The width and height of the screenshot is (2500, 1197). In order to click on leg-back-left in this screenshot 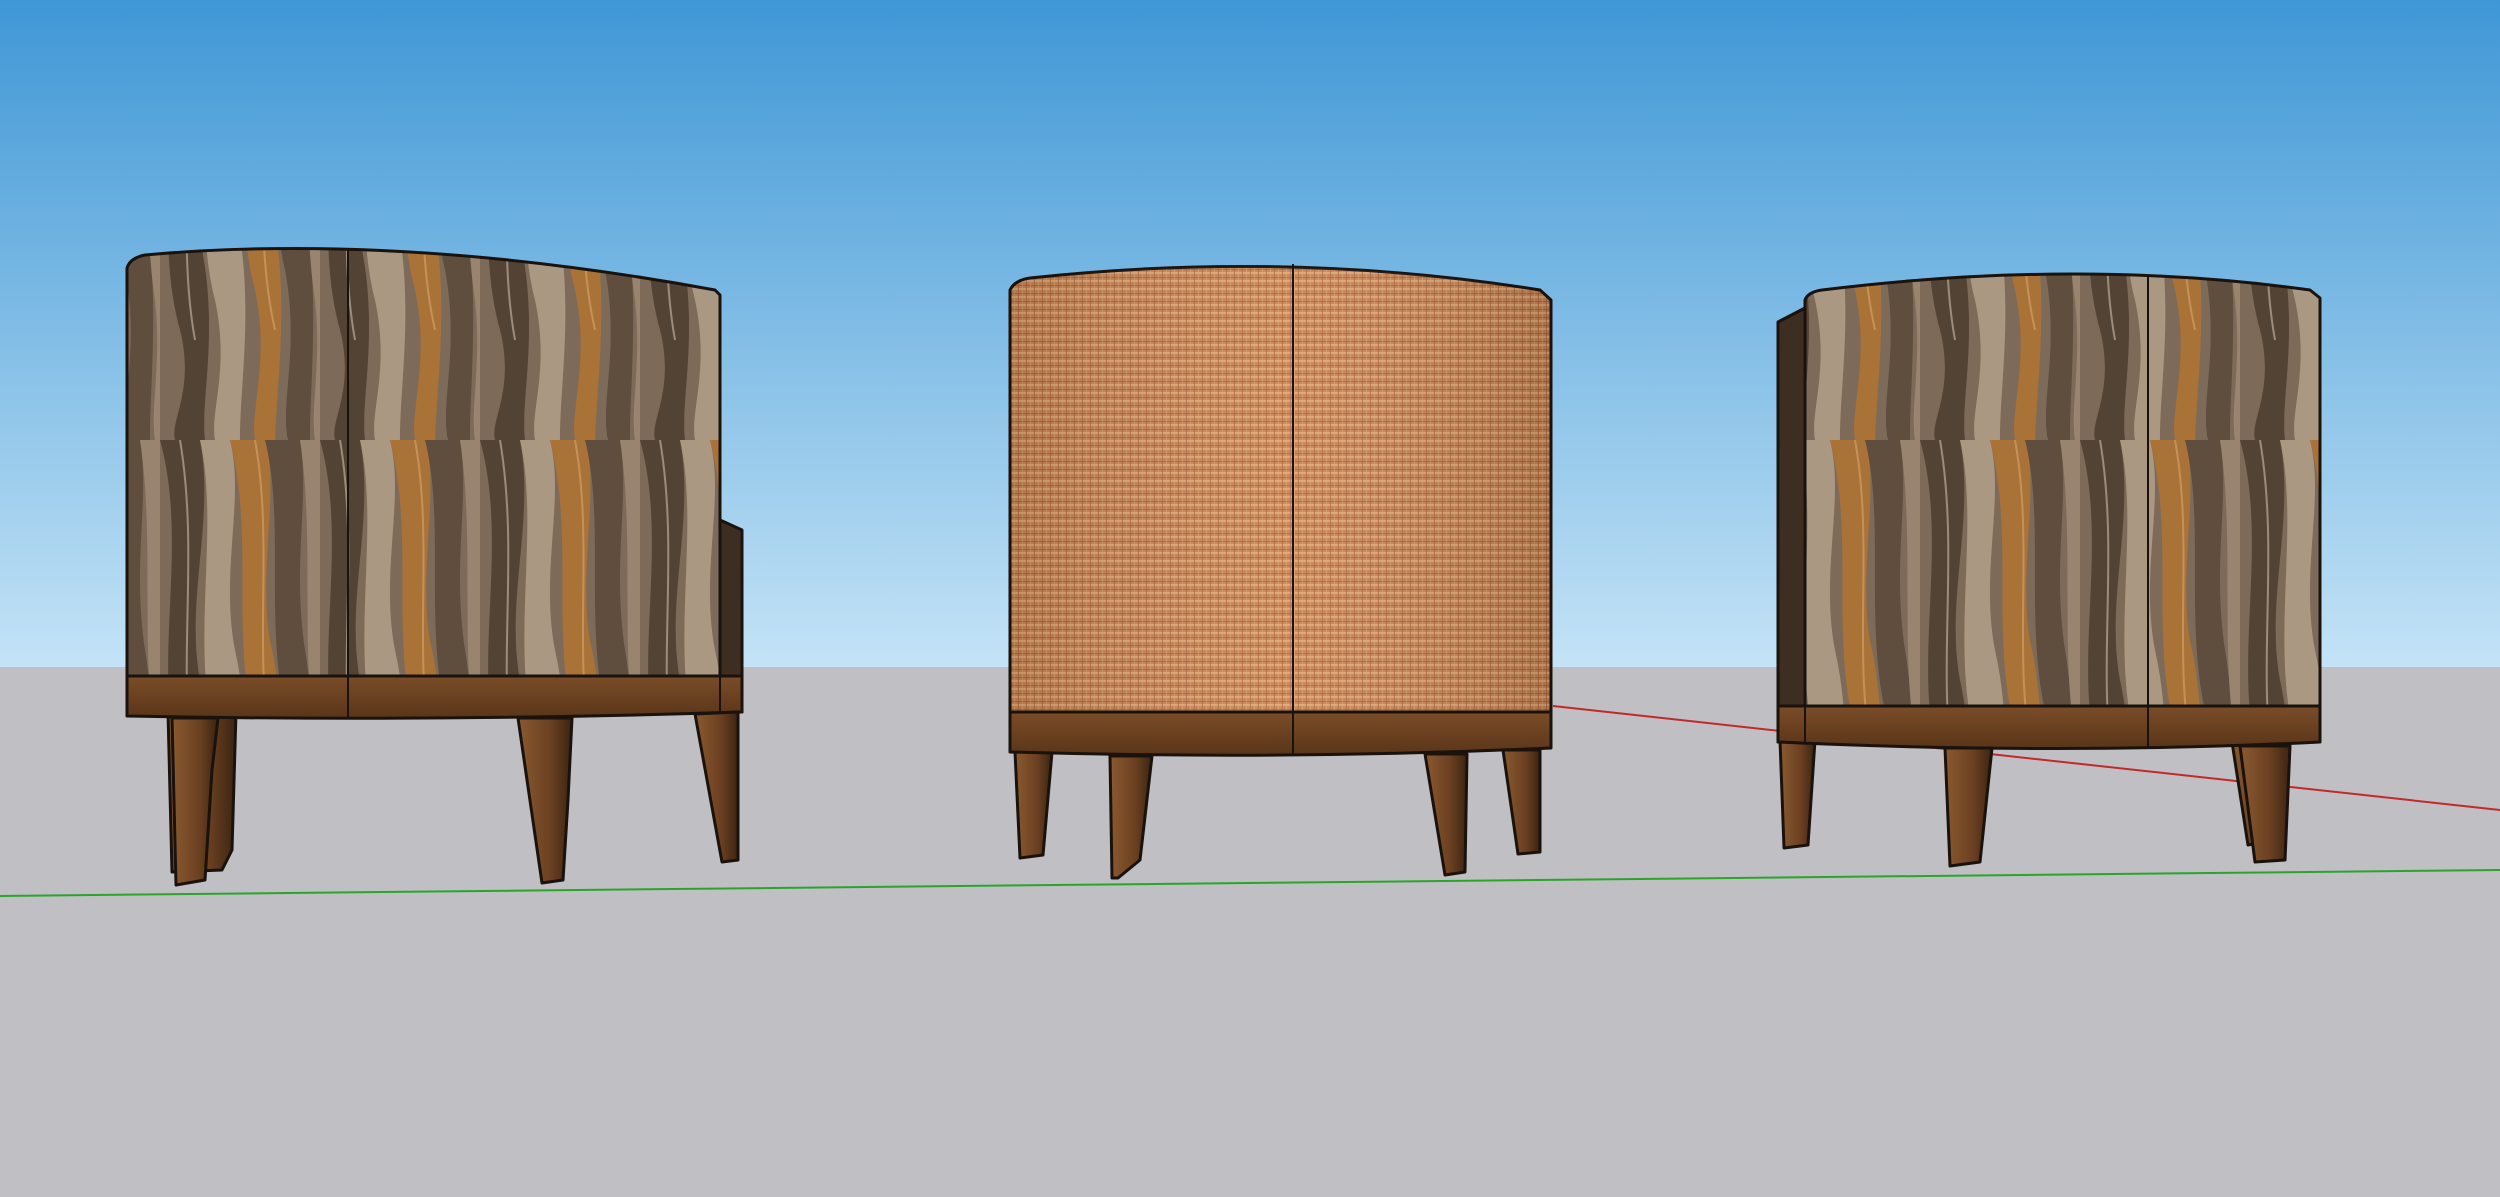, I will do `click(1797, 794)`.